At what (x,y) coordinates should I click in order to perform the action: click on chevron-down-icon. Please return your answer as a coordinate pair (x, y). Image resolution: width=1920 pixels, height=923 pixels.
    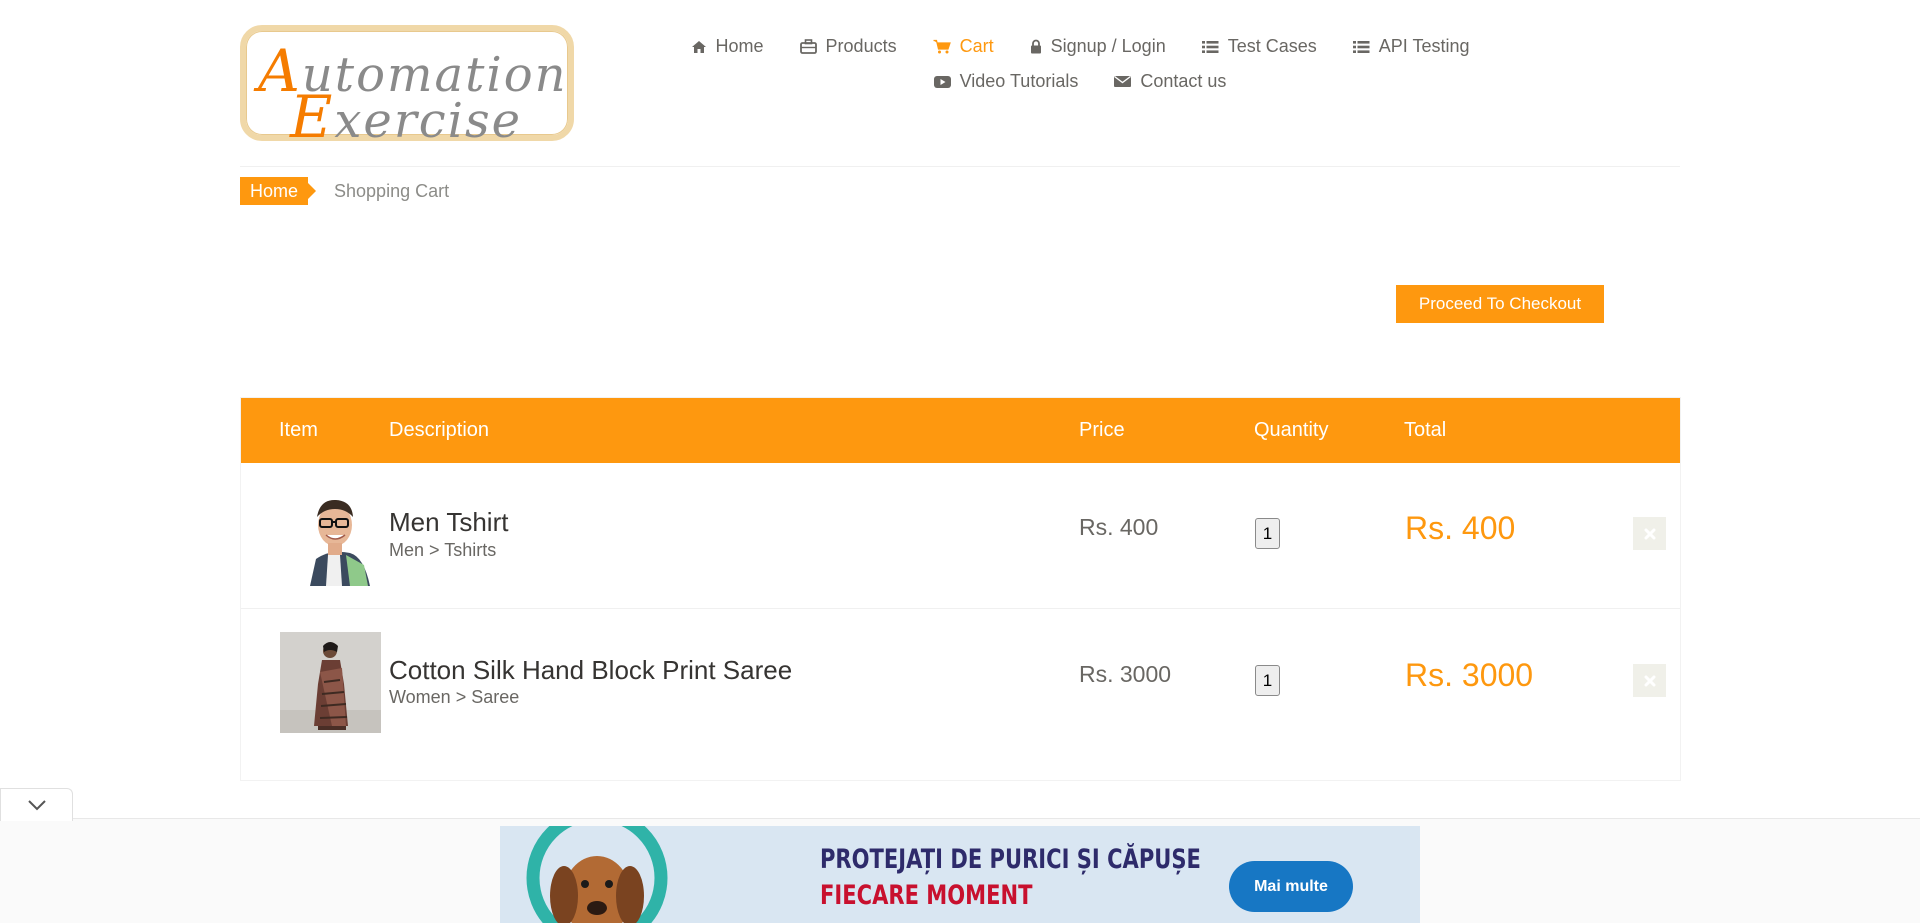
    Looking at the image, I should click on (36, 805).